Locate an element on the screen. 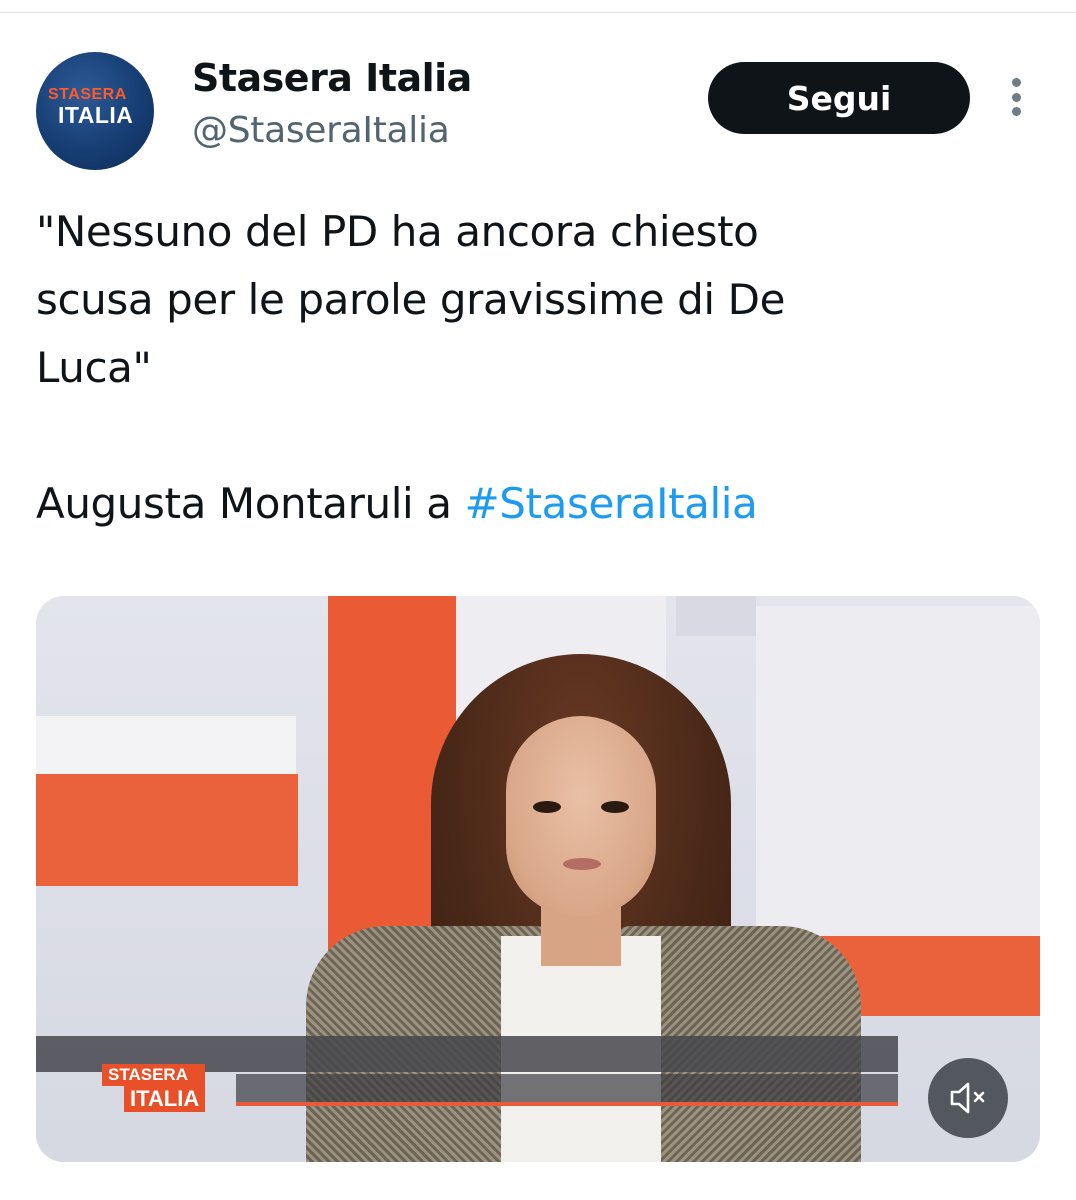 This screenshot has height=1200, width=1076. top-divider is located at coordinates (538, 12).